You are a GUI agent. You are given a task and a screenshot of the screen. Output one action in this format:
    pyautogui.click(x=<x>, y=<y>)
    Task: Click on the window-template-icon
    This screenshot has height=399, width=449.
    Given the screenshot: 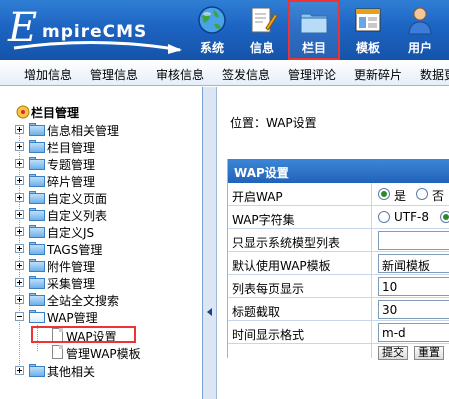 What is the action you would take?
    pyautogui.click(x=368, y=20)
    